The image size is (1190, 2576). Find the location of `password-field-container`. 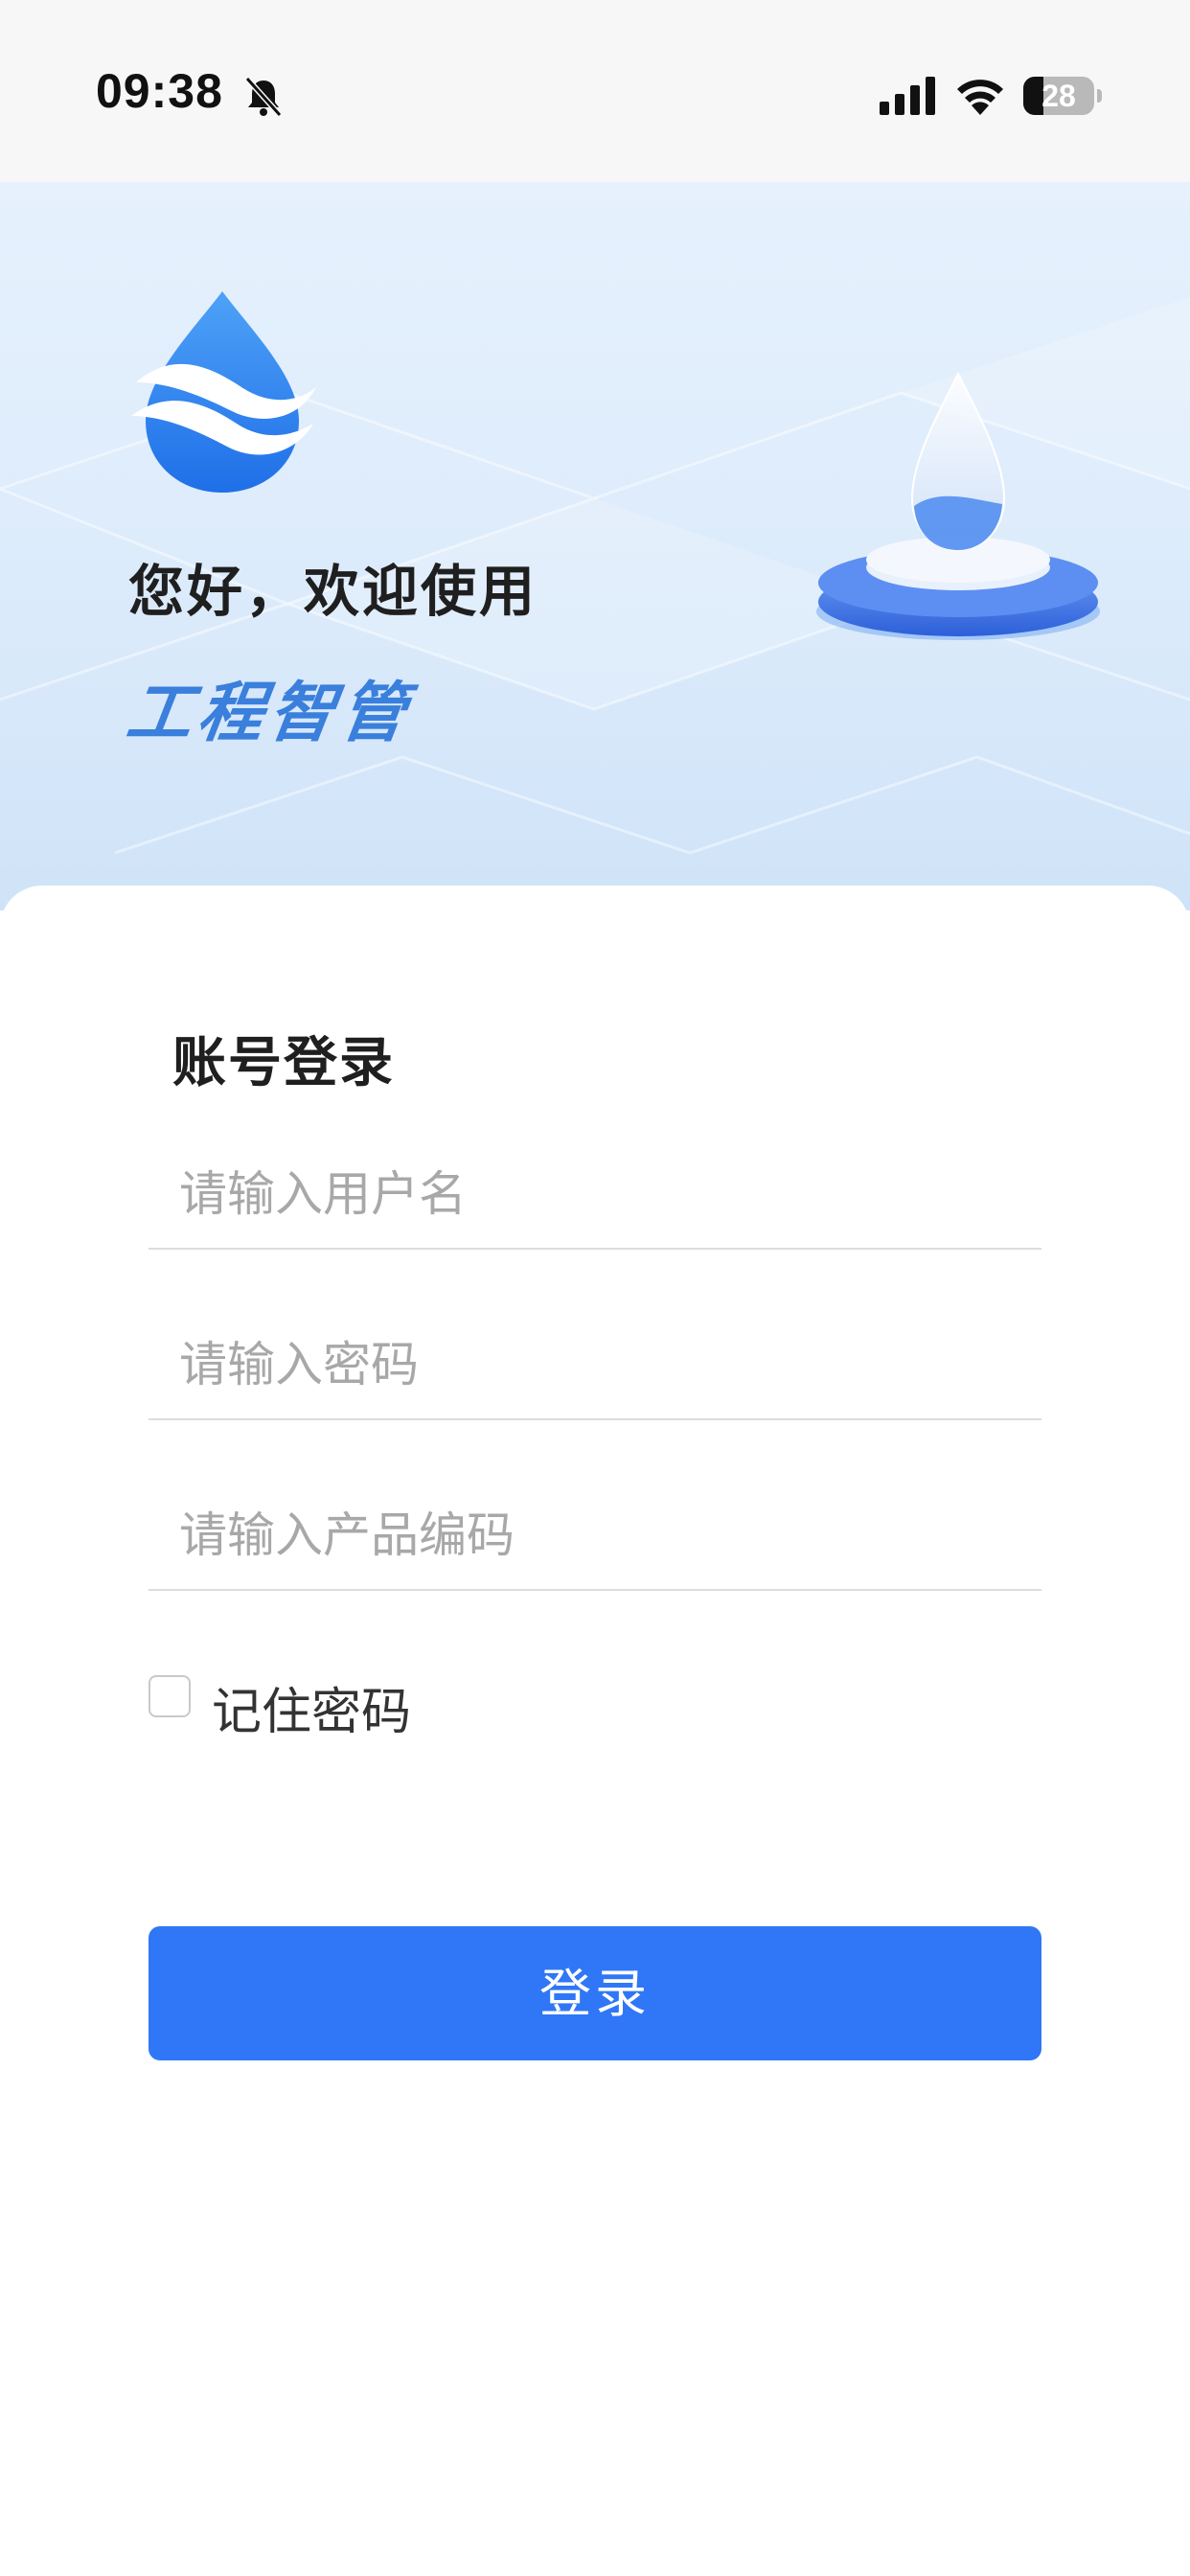

password-field-container is located at coordinates (595, 1361).